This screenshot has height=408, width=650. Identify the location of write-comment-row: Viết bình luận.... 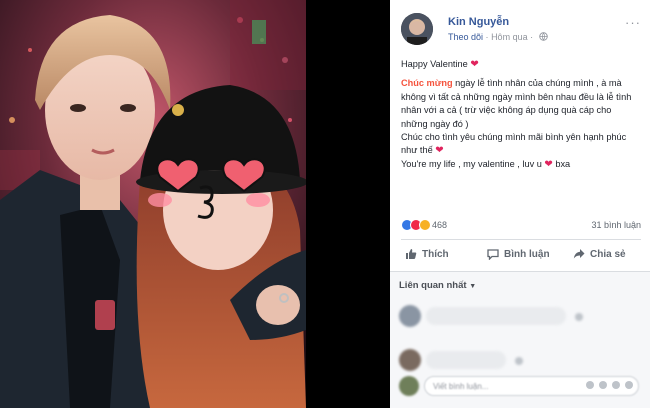
(520, 386).